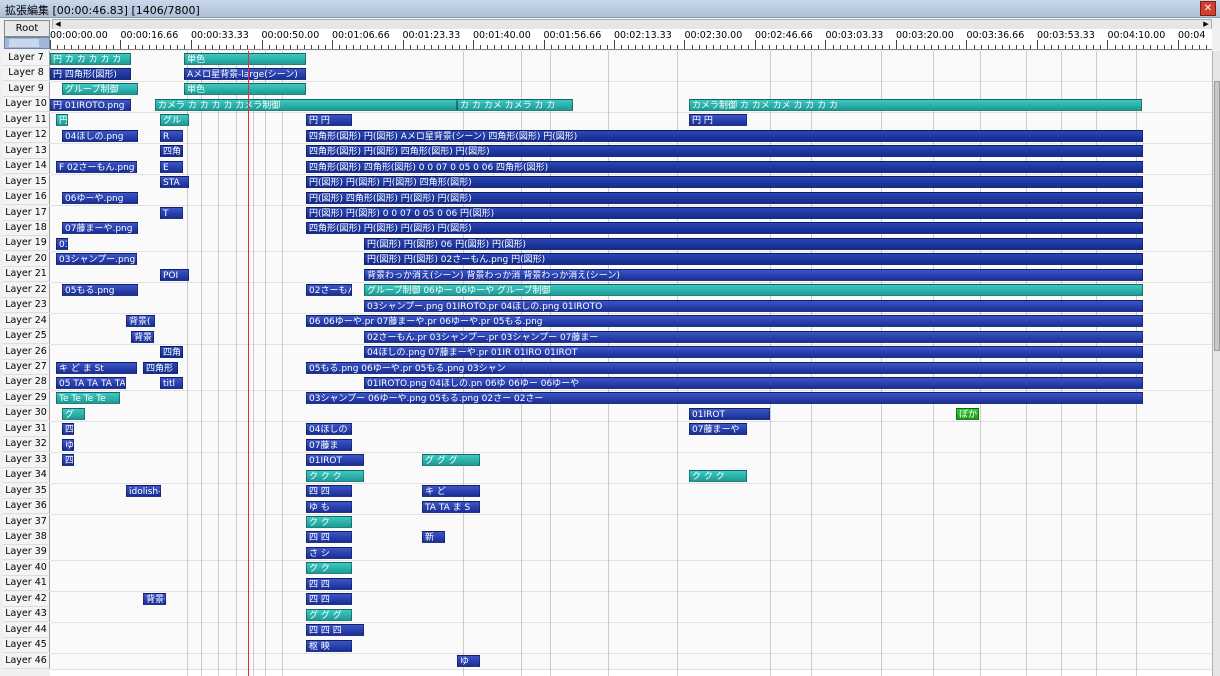 Image resolution: width=1220 pixels, height=676 pixels. What do you see at coordinates (26, 522) in the screenshot?
I see `layer-label: Layer 37` at bounding box center [26, 522].